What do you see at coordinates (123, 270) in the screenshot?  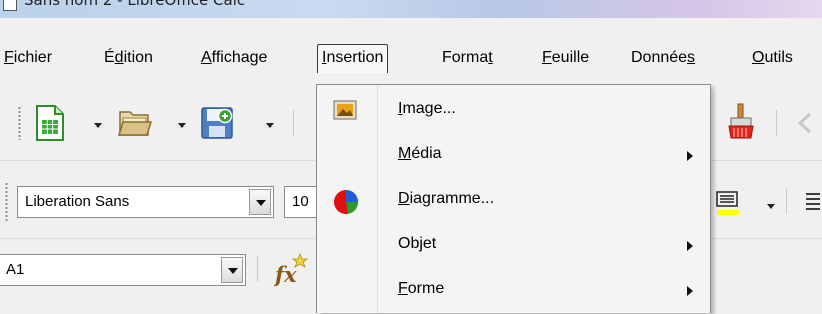 I see `name-box: A1` at bounding box center [123, 270].